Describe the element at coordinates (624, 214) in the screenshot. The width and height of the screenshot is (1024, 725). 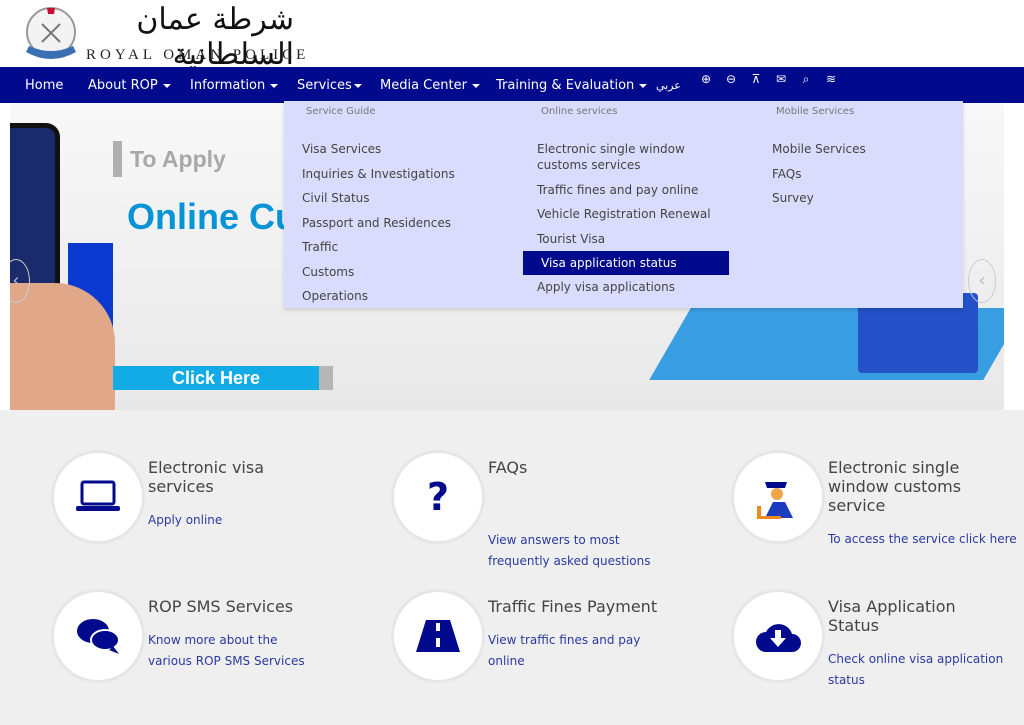
I see `menu-item-vehicle-registration: Vehicle Registration Renewal` at that location.